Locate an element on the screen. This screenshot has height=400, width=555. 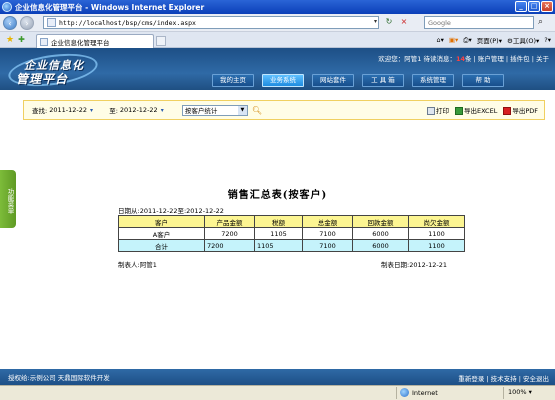
search-icon: ⌕ is located at coordinates (544, 23).